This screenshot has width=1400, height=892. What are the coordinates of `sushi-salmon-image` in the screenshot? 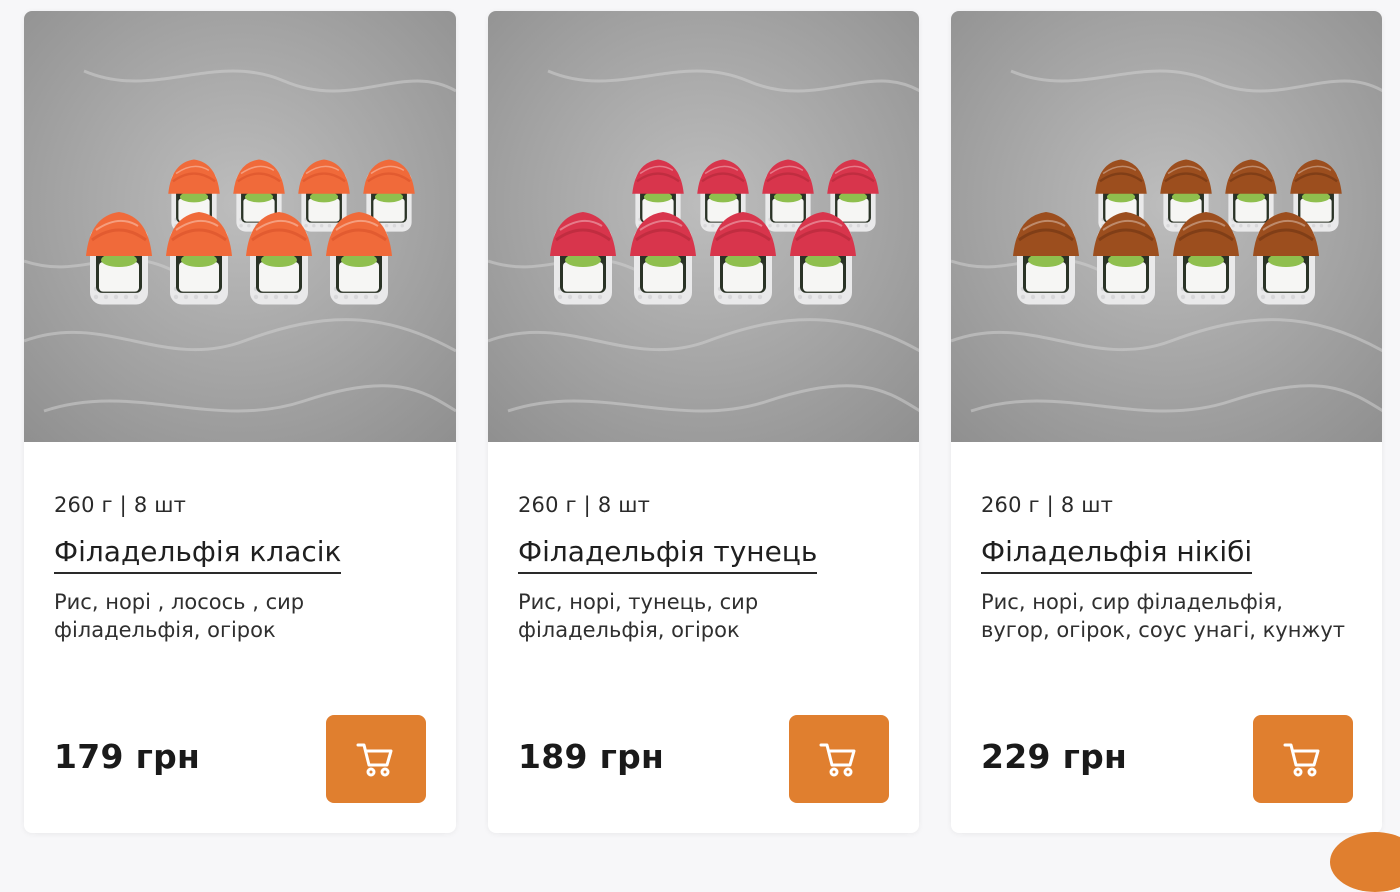 It's located at (240, 226).